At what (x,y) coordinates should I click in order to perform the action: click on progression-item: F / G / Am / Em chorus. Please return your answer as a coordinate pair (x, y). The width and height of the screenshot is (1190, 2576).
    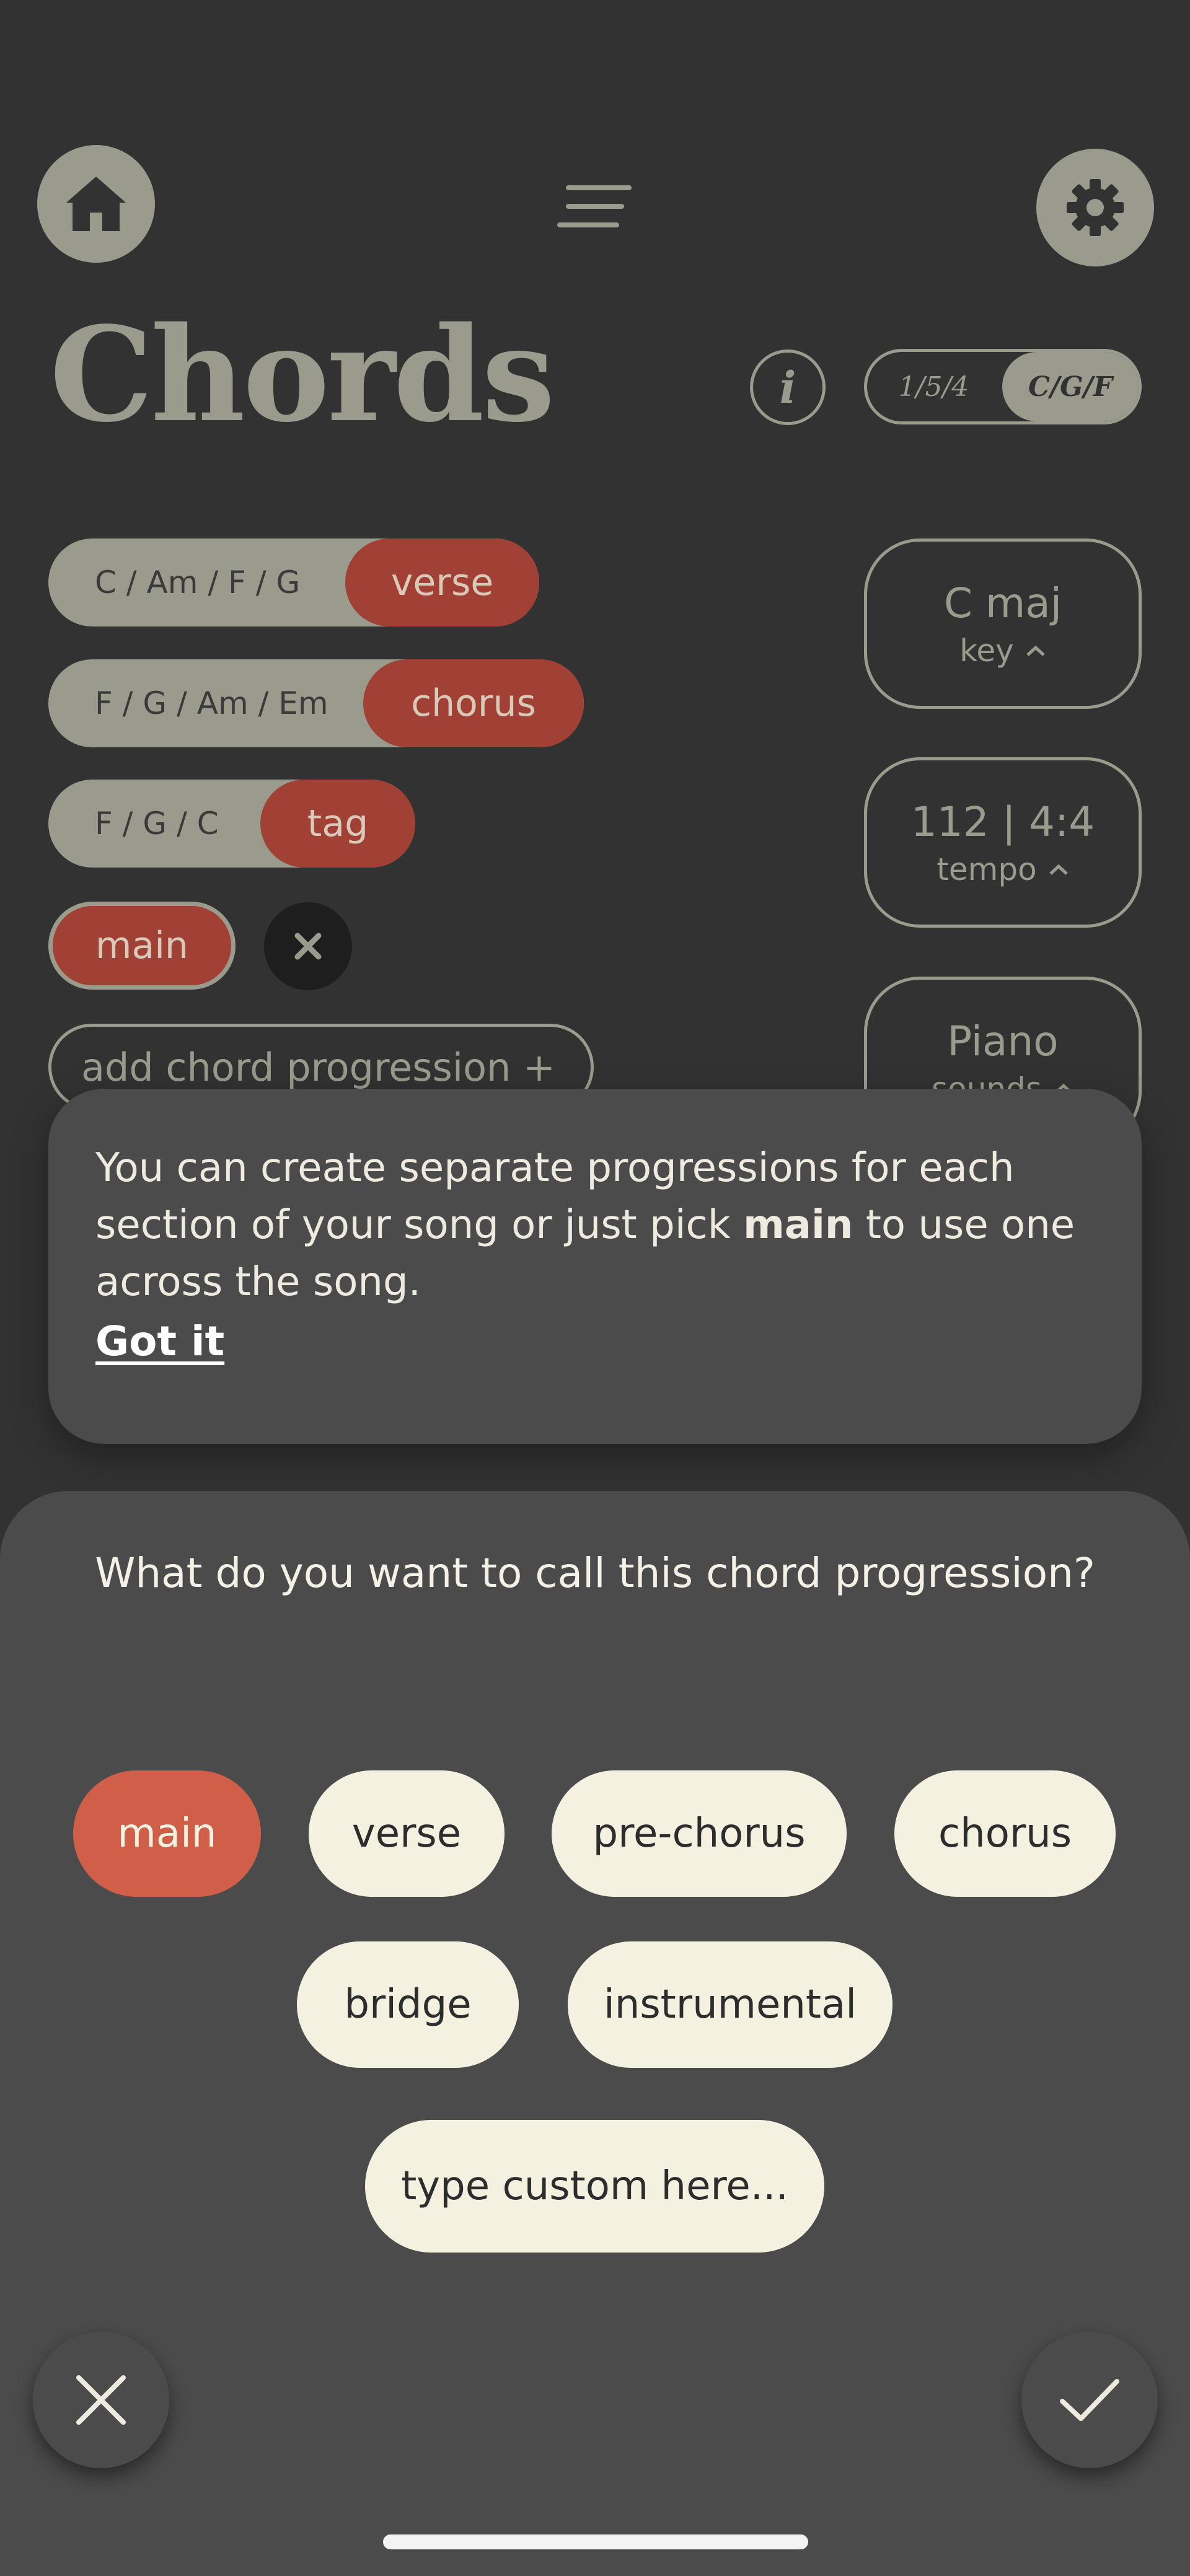
    Looking at the image, I should click on (316, 703).